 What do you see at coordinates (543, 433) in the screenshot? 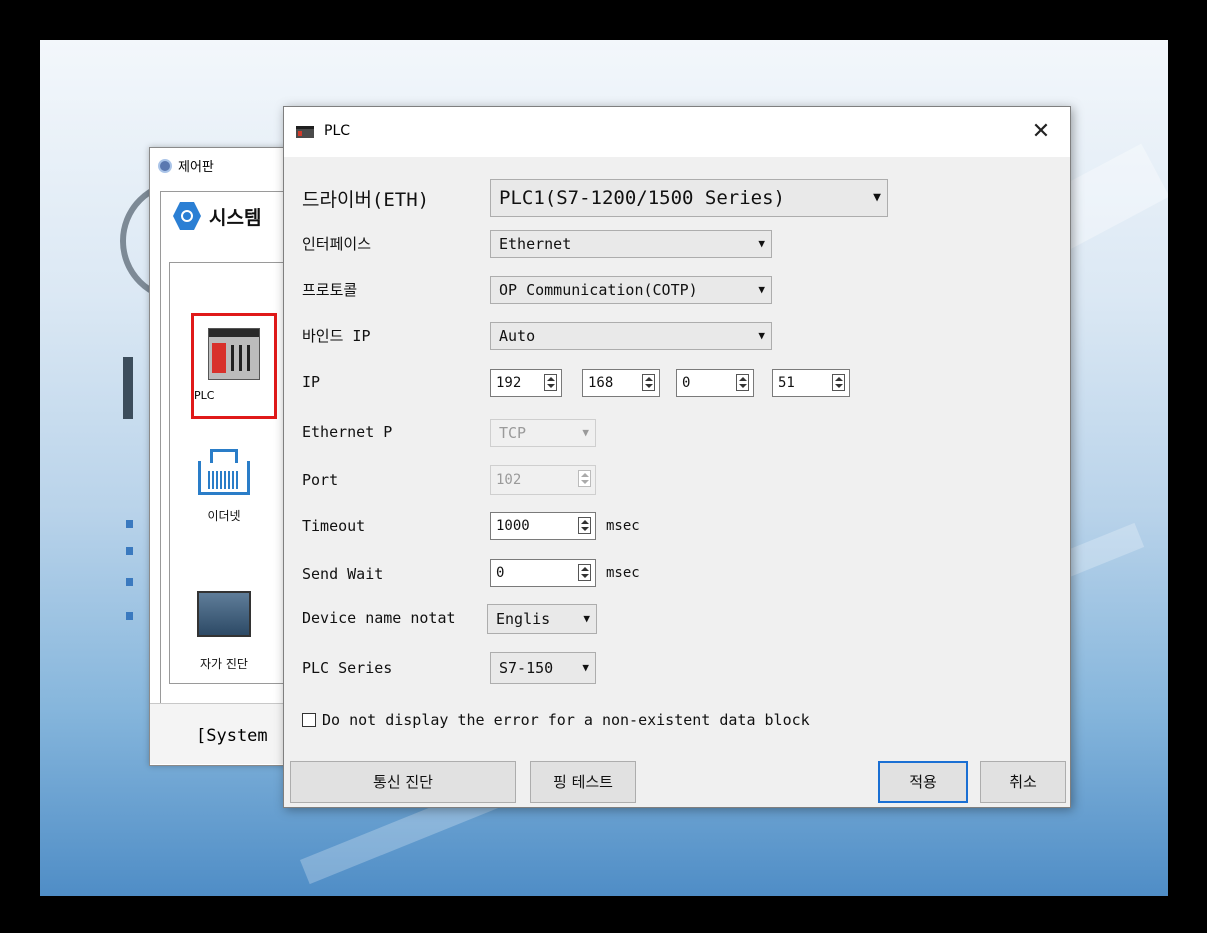
I see `ethernet-protocol-dropdown: TCP ▼` at bounding box center [543, 433].